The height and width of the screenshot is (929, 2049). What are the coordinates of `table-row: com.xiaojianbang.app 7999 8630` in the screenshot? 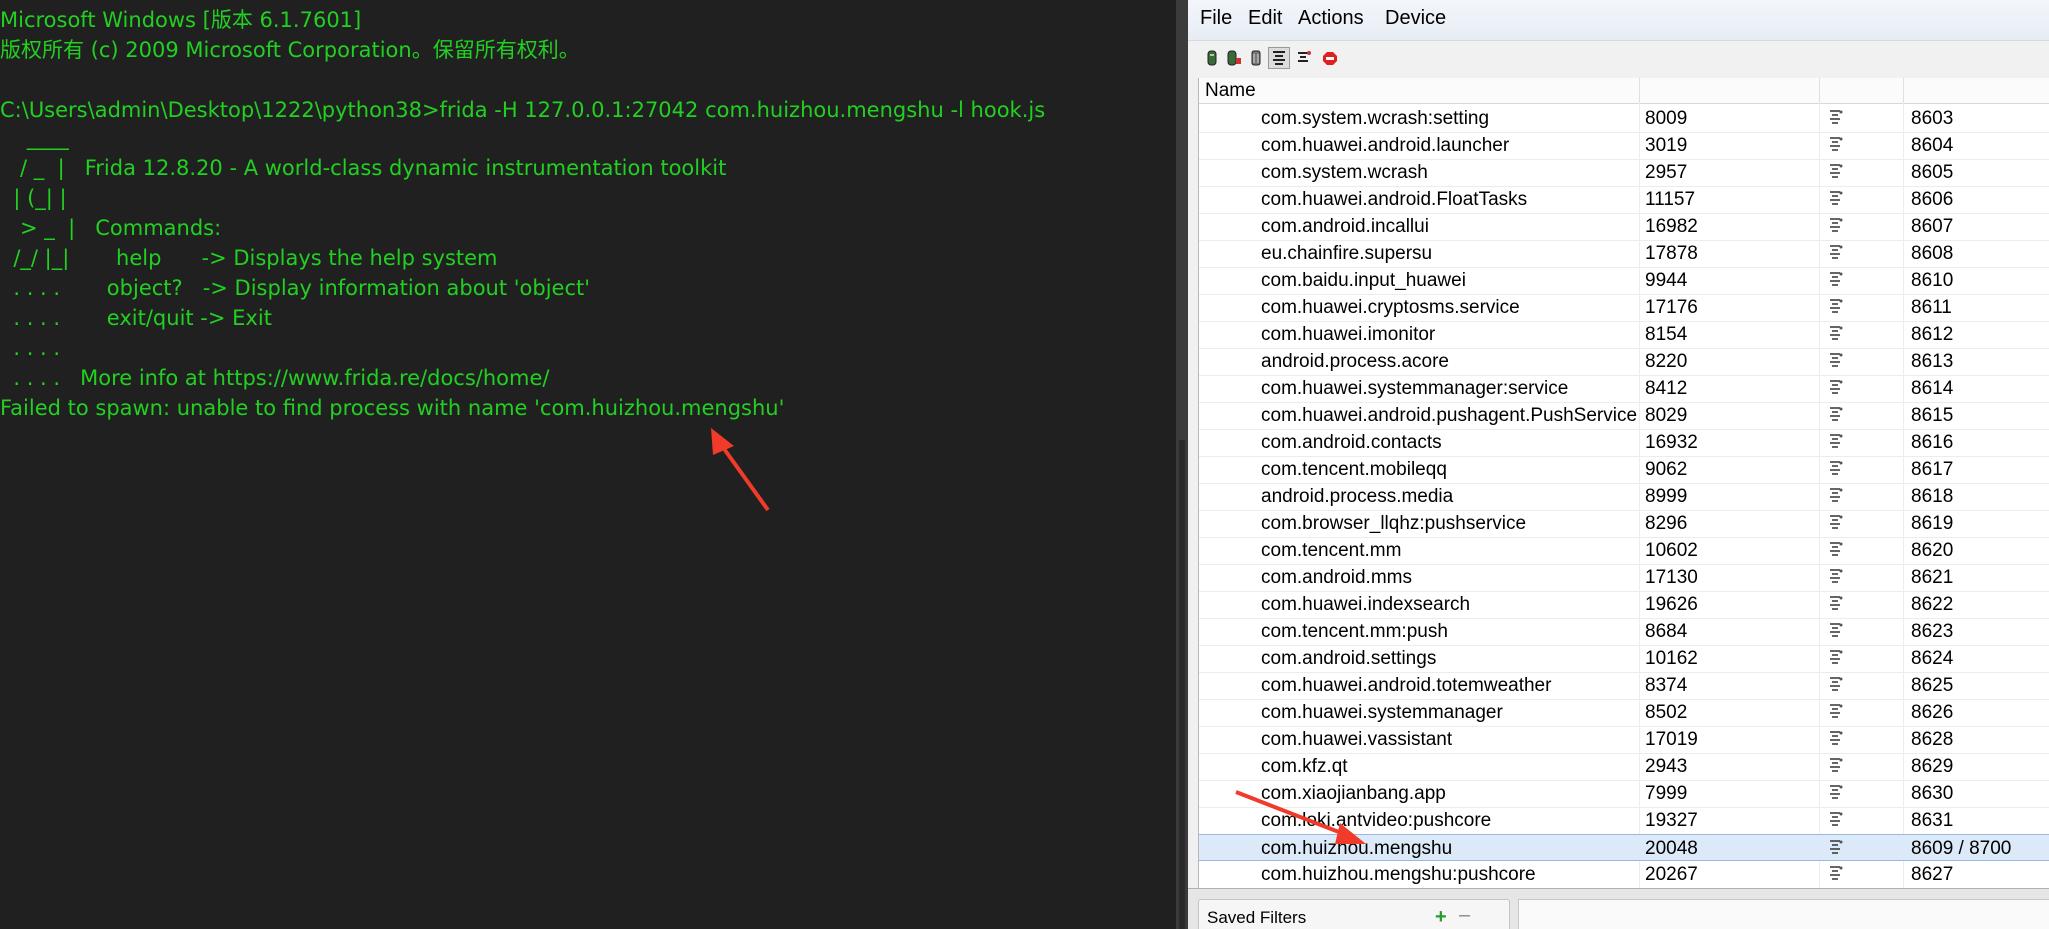 It's located at (1624, 794).